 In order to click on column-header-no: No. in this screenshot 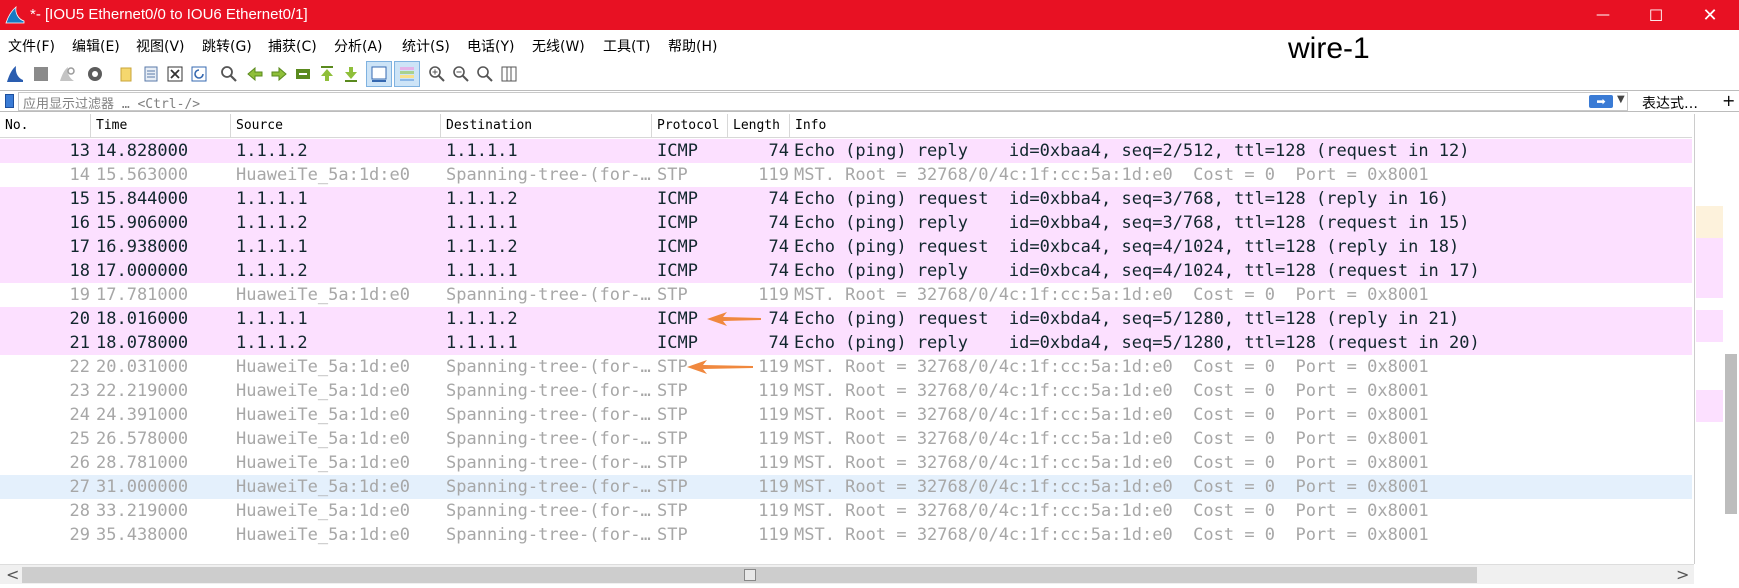, I will do `click(45, 126)`.